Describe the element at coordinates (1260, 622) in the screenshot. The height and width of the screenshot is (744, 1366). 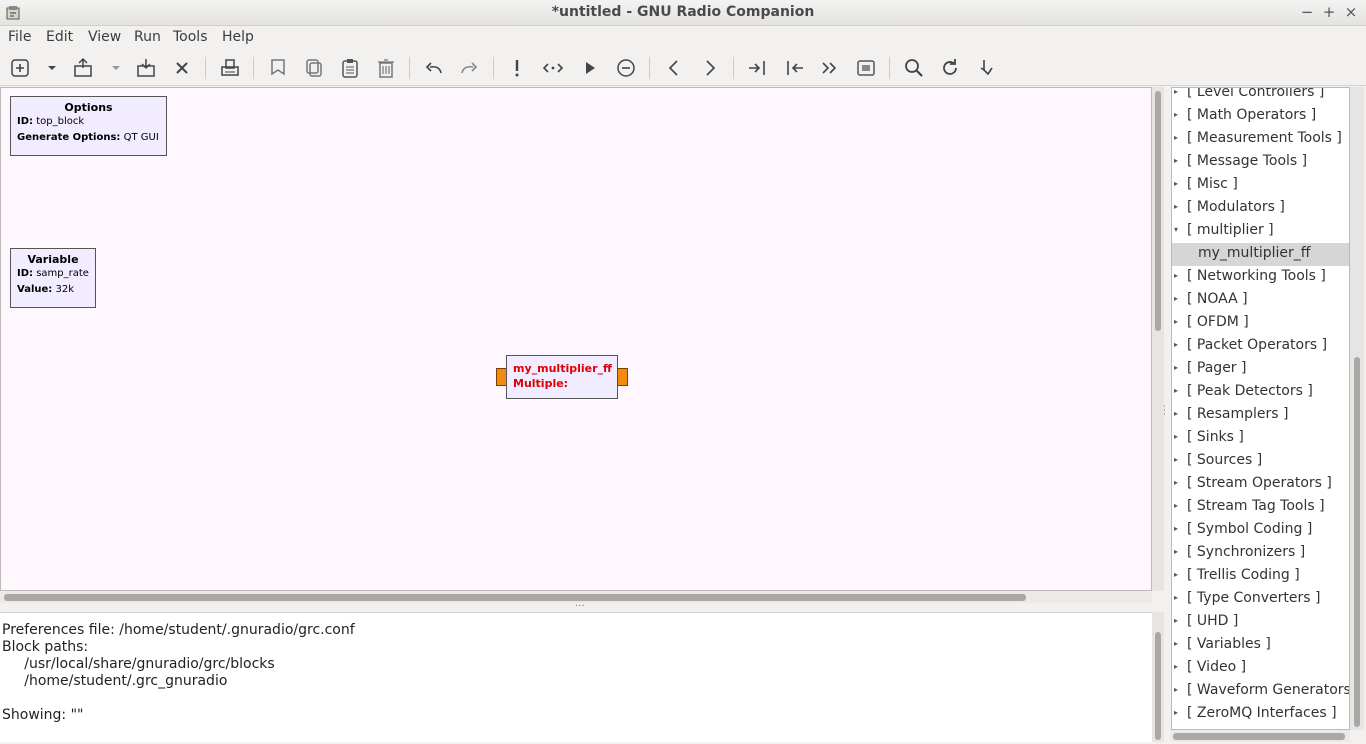
I see `tree-category: ▸ [ UHD ]` at that location.